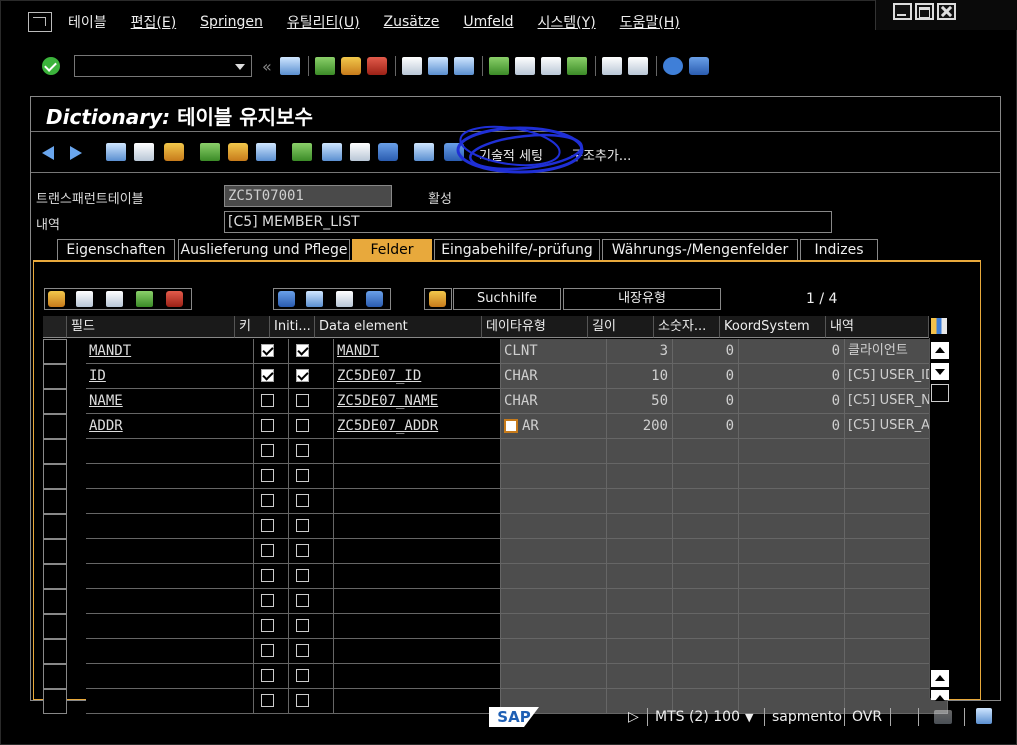  I want to click on tab-currency-quantity: Währungs-/Mengenfelder, so click(700, 250).